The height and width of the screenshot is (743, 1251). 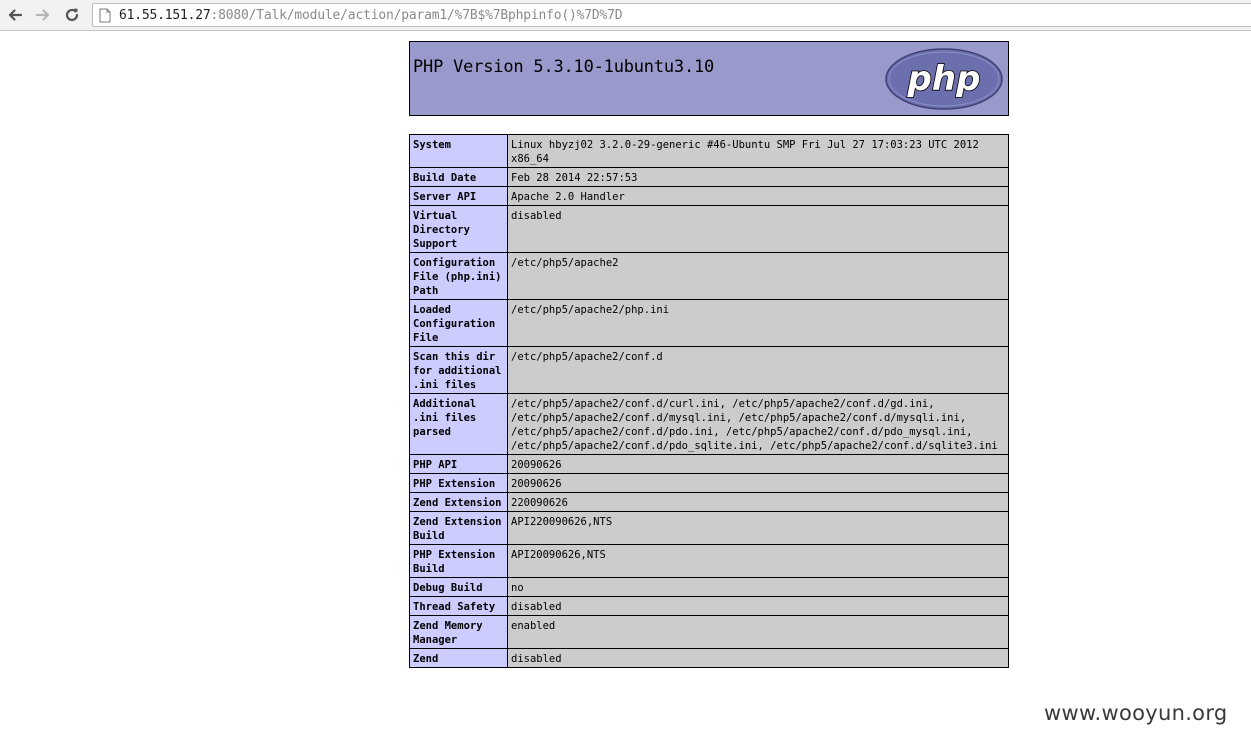 I want to click on setting-value-cell: /etc/php5/apache2, so click(x=758, y=276).